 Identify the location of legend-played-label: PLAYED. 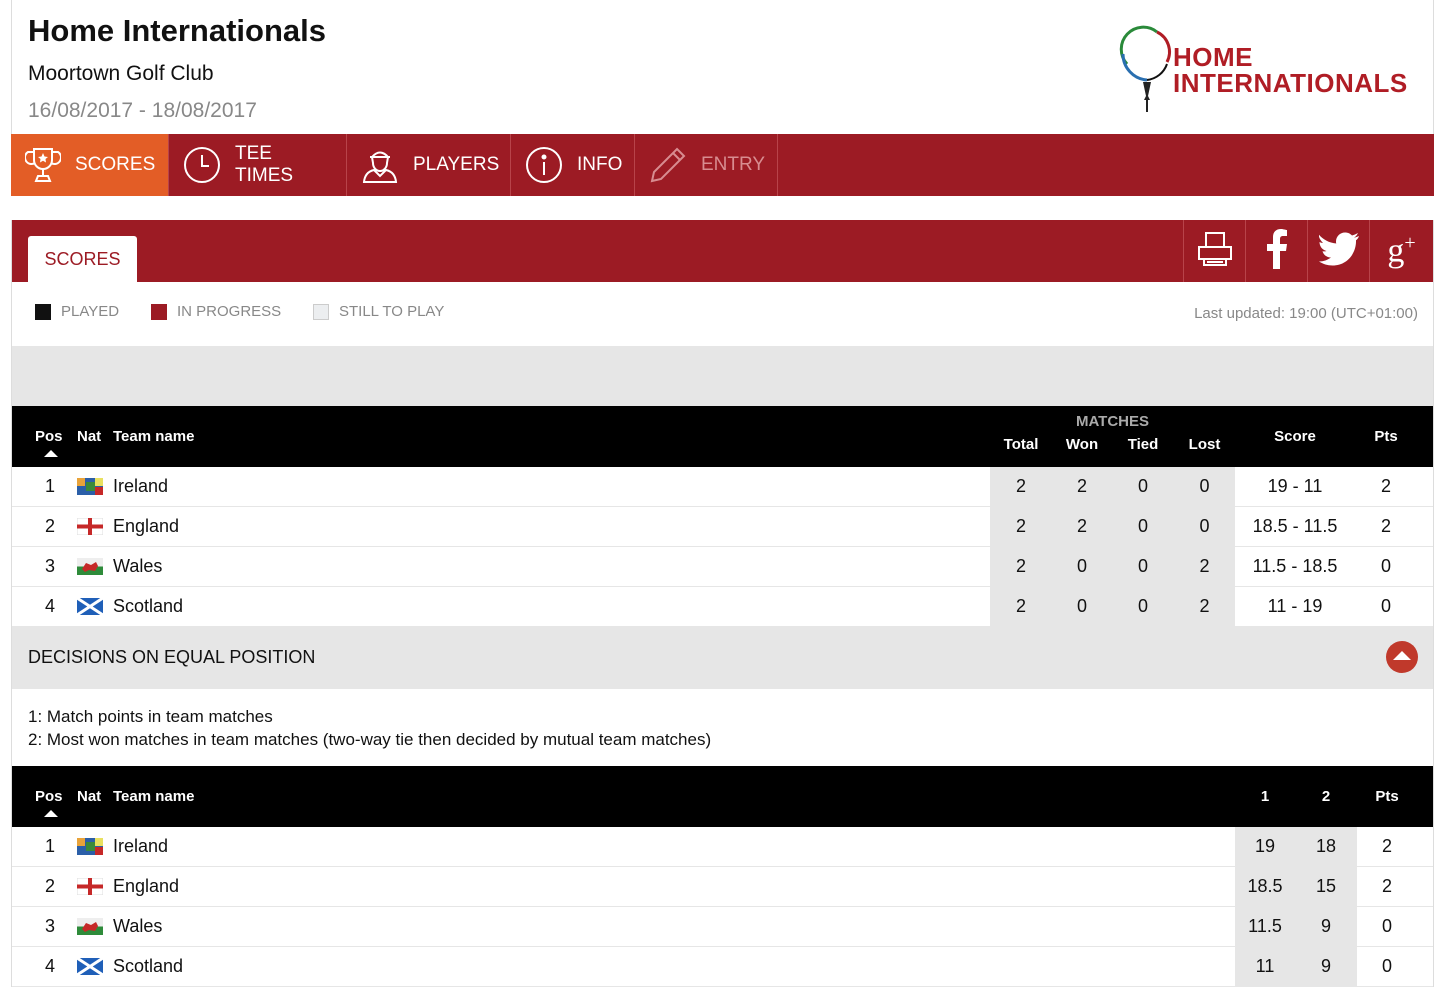
(90, 311).